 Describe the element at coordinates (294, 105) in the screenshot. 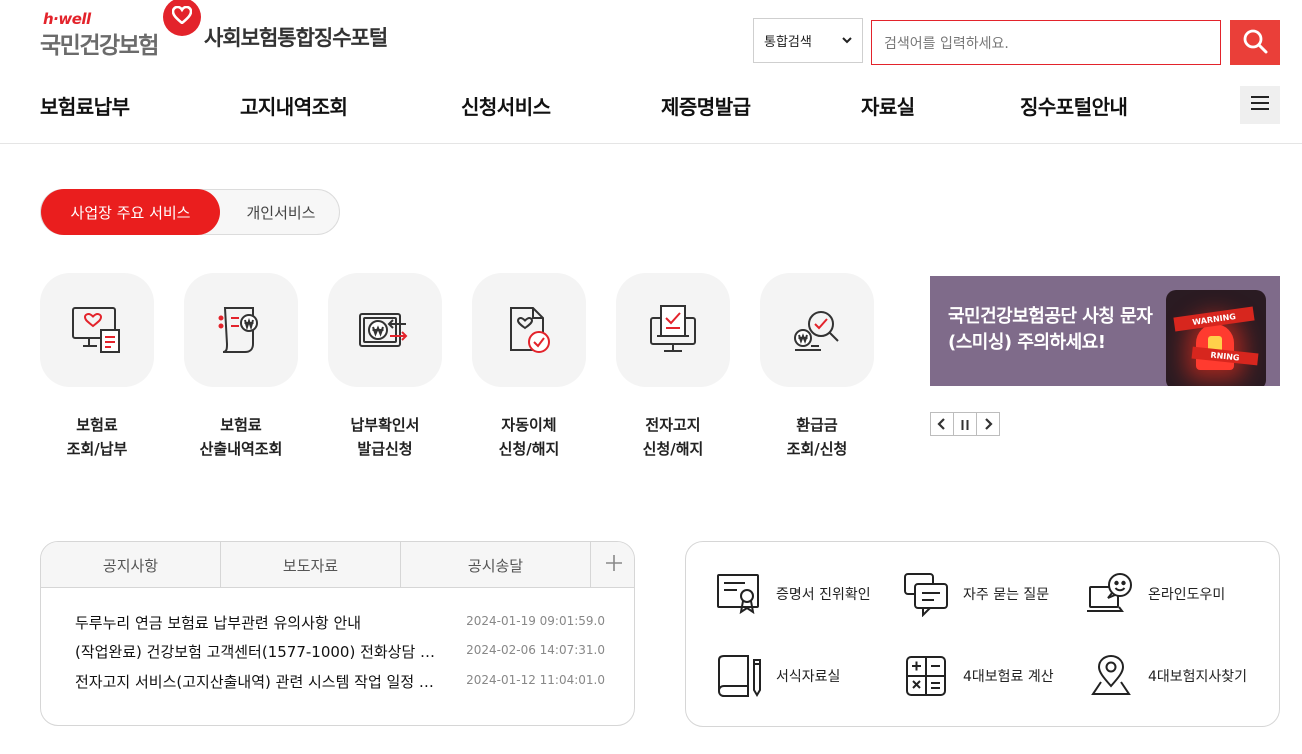

I see `nav-item-notice-inquiry: 고지내역조회` at that location.